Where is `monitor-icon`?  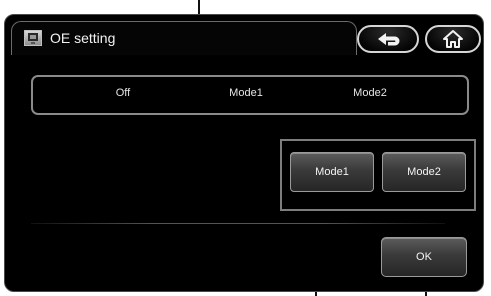
monitor-icon is located at coordinates (33, 38).